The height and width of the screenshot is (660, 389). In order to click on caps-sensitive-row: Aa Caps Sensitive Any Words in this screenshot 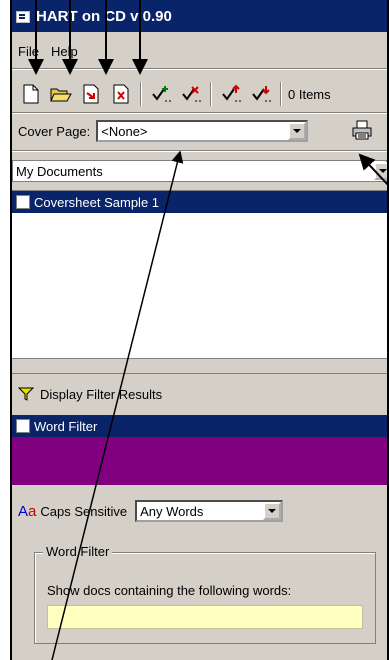, I will do `click(199, 511)`.